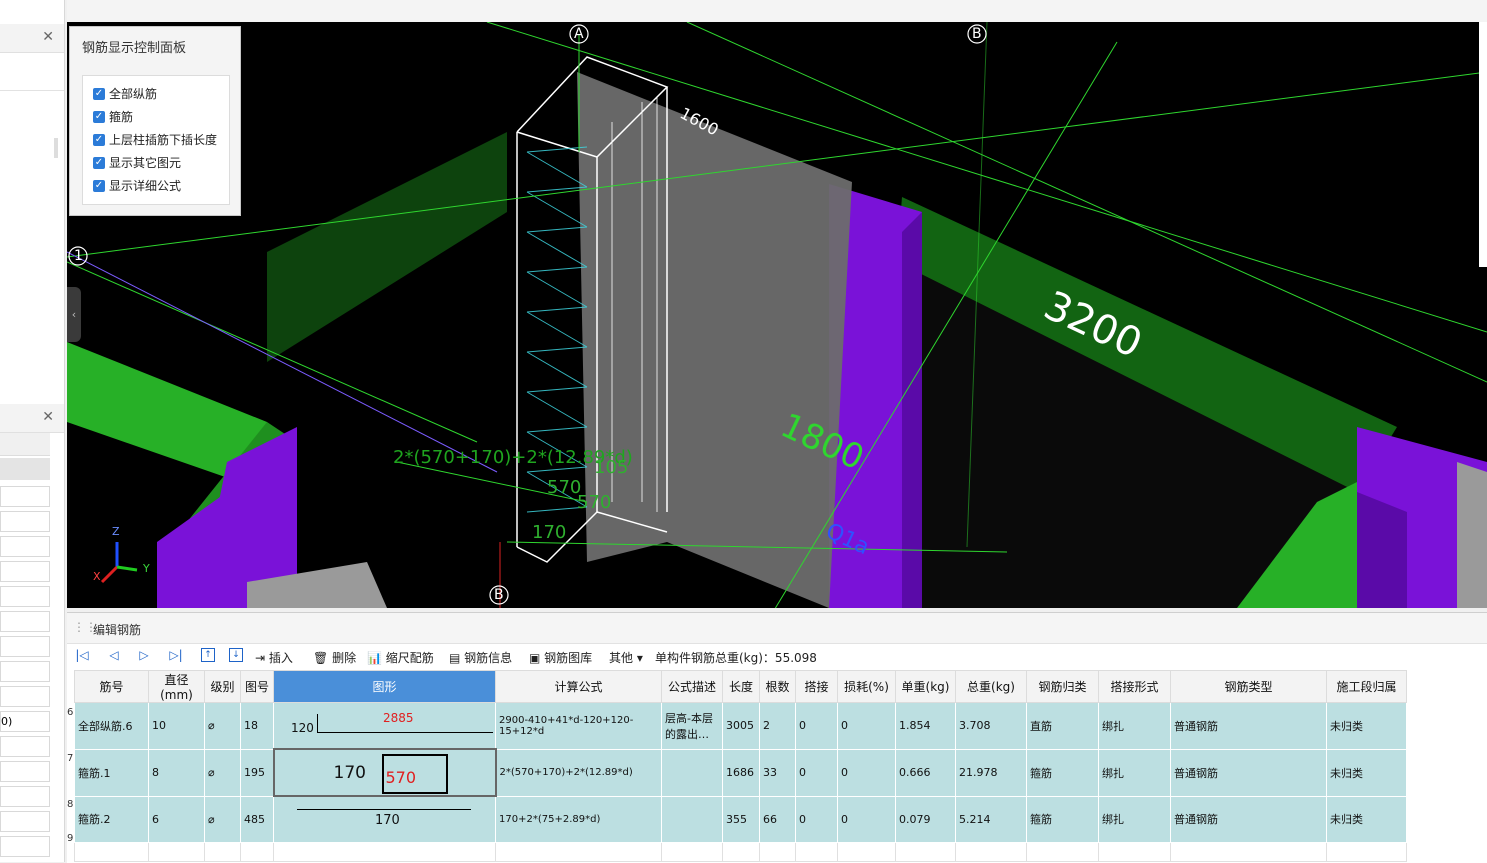 This screenshot has height=863, width=1487. What do you see at coordinates (925, 819) in the screenshot?
I see `cell-unit-weight: 0.079` at bounding box center [925, 819].